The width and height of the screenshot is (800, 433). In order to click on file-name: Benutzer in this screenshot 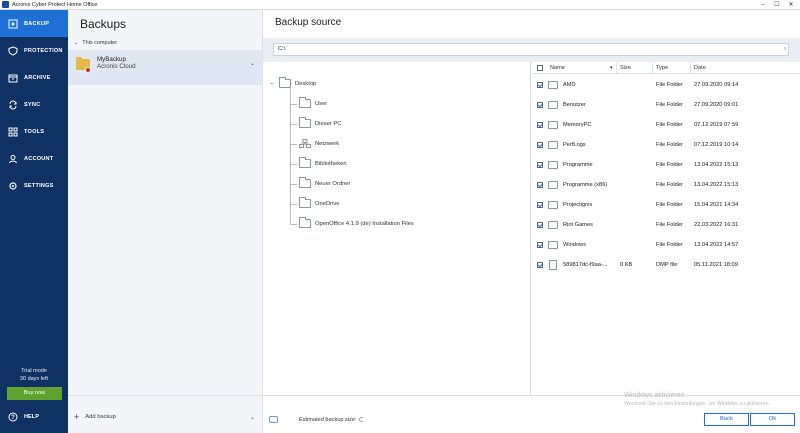, I will do `click(574, 105)`.